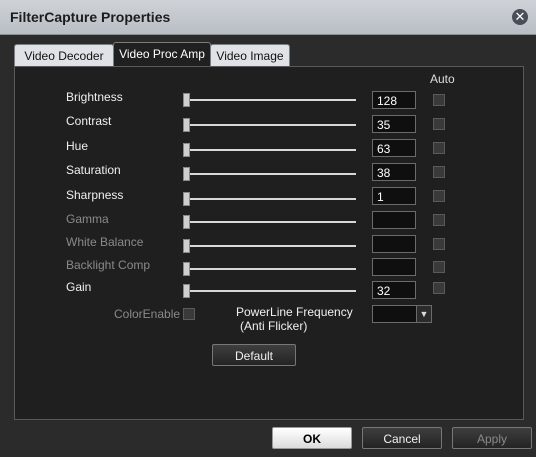 This screenshot has height=457, width=536. Describe the element at coordinates (312, 438) in the screenshot. I see `ok-button: OK` at that location.